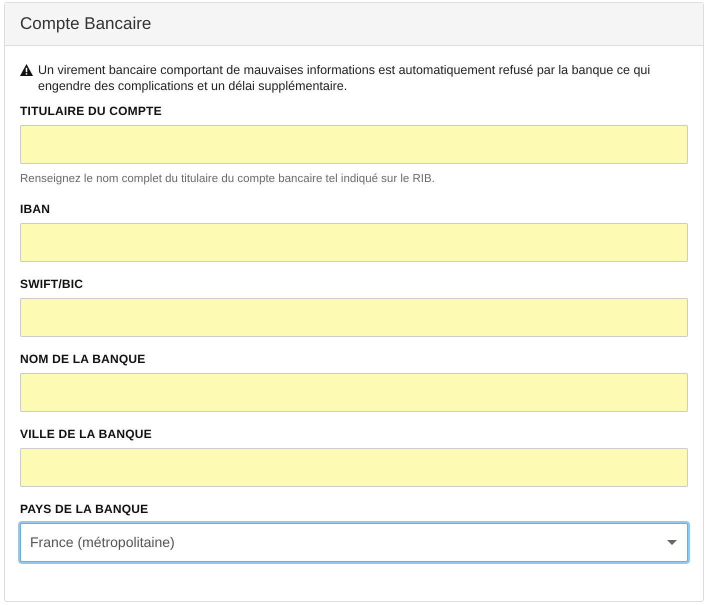  What do you see at coordinates (26, 70) in the screenshot?
I see `warning-icon` at bounding box center [26, 70].